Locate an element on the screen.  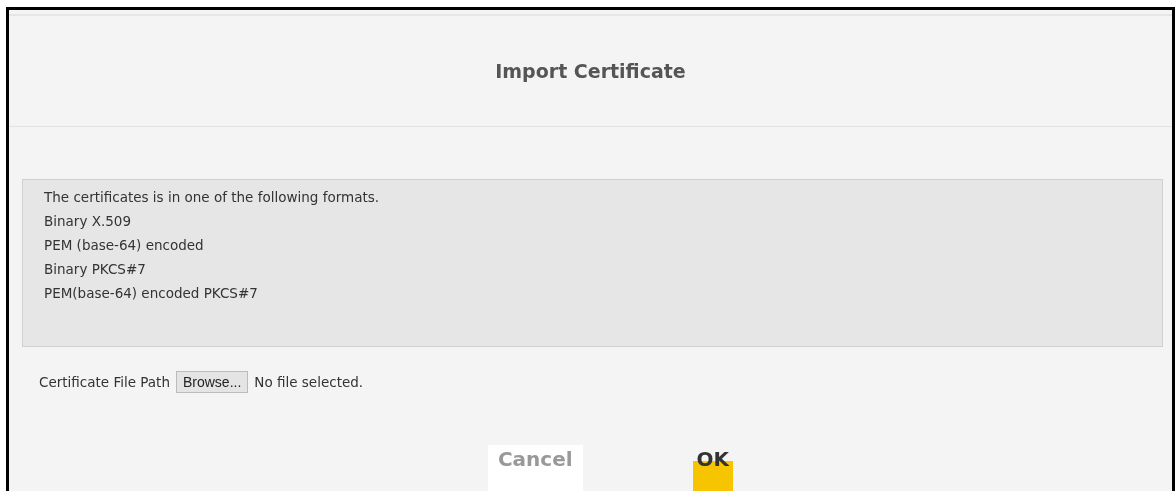
info-text: PEM(base-64) encoded PKCS#7 is located at coordinates (151, 292).